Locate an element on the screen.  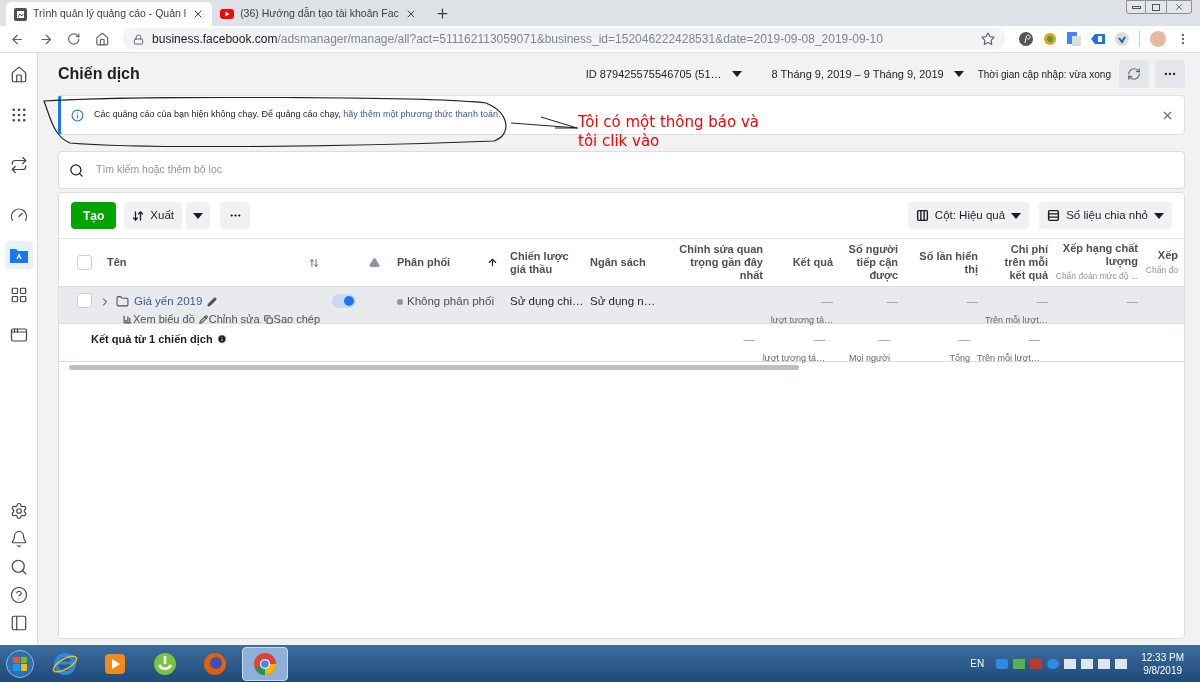
column-header: Ngân sách is located at coordinates (618, 262).